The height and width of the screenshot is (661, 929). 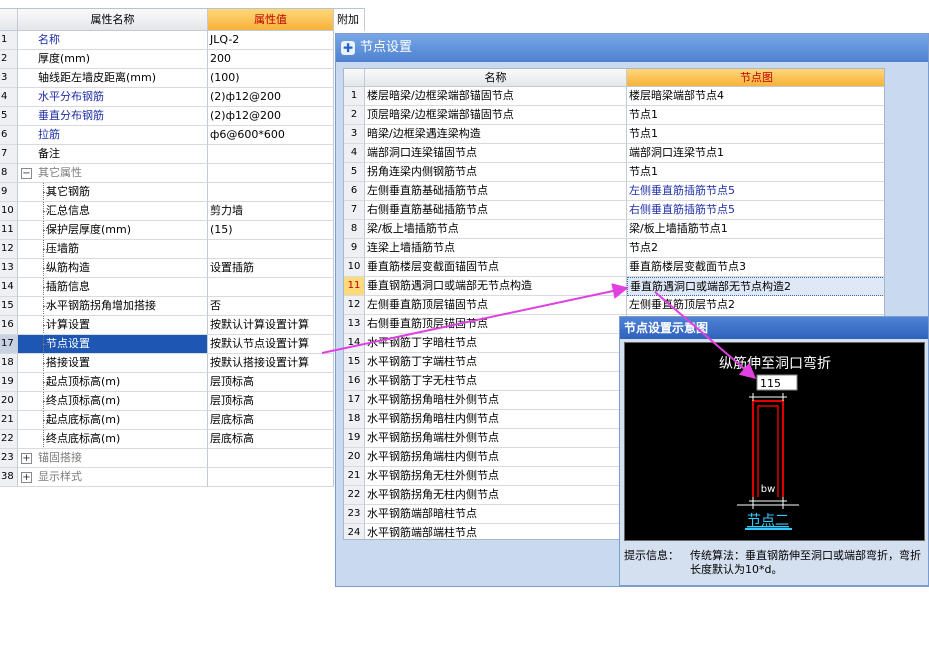 What do you see at coordinates (271, 325) in the screenshot?
I see `property-value: 按默认计算设置计算` at bounding box center [271, 325].